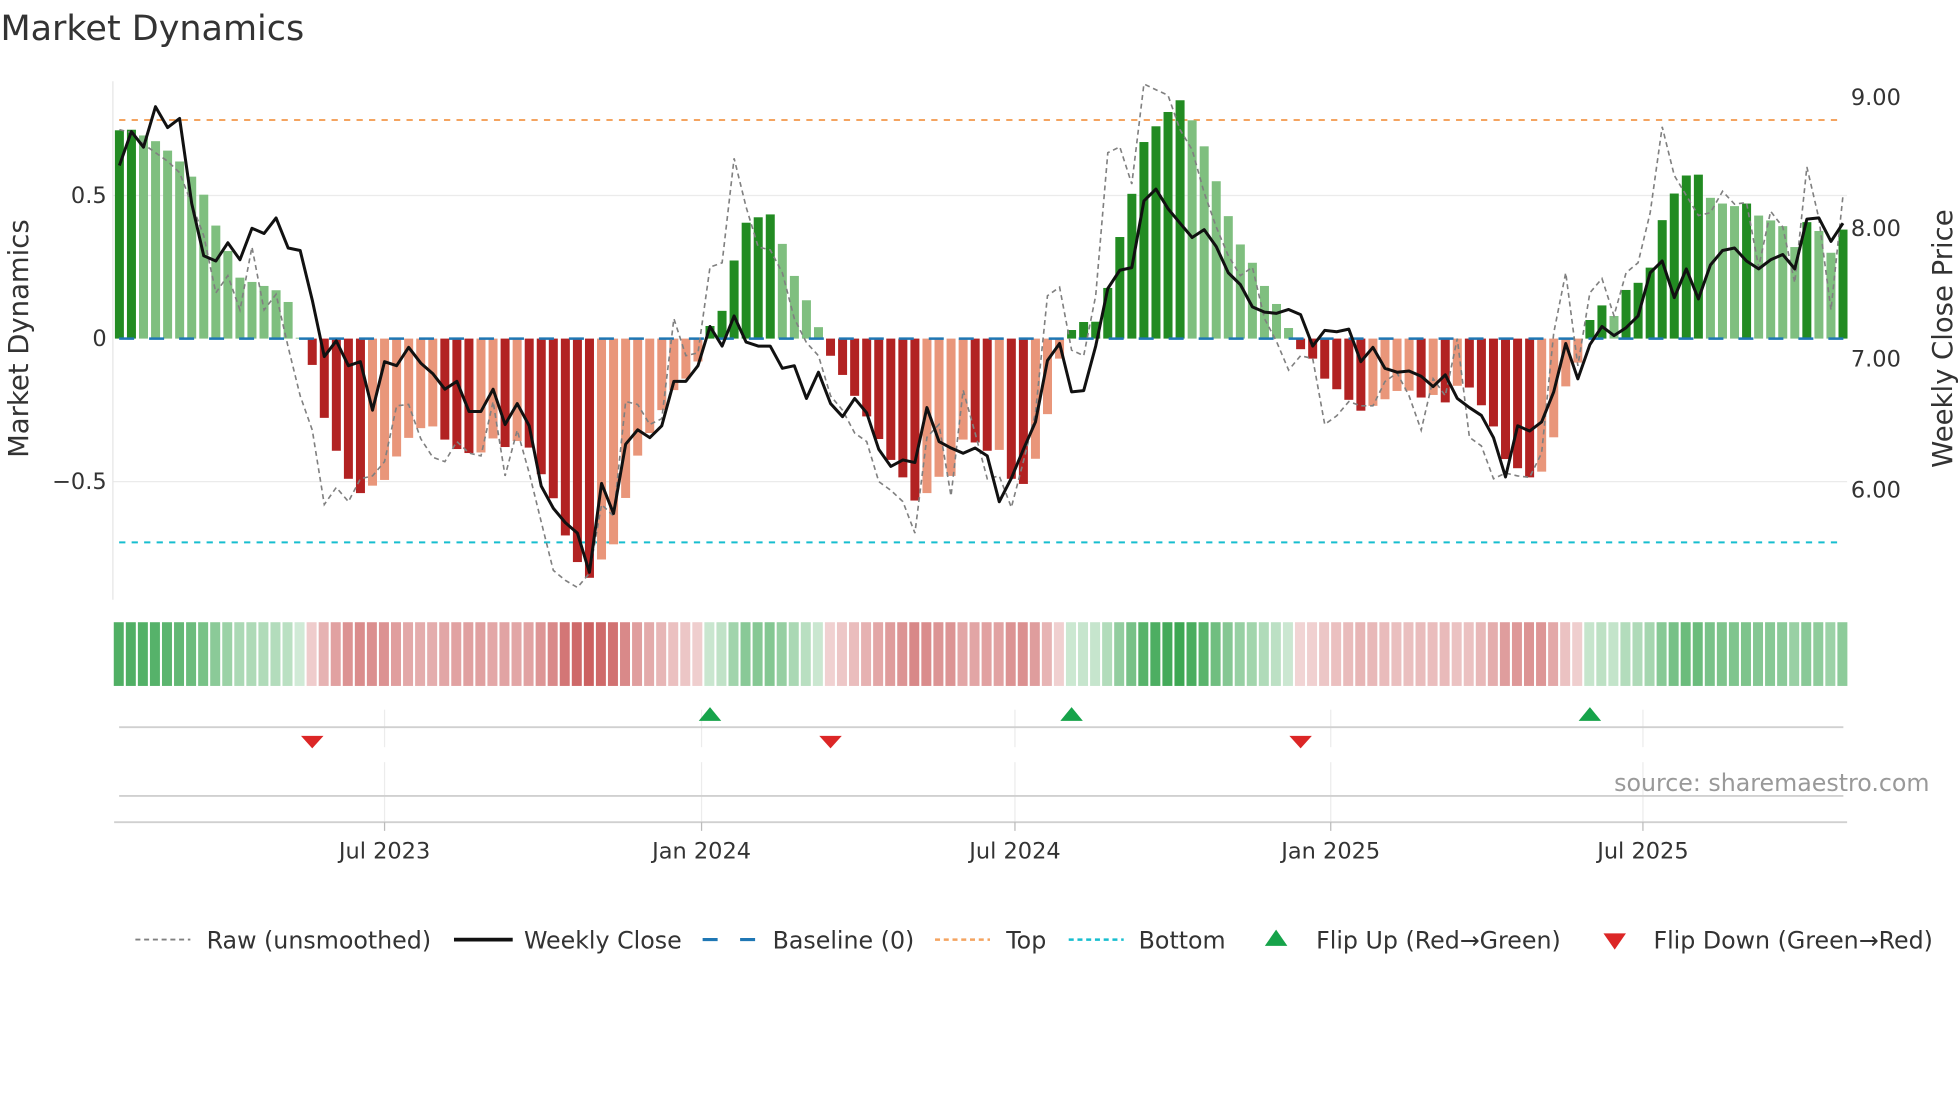  Describe the element at coordinates (1614, 941) in the screenshot. I see `legend-flip-down-icon` at that location.